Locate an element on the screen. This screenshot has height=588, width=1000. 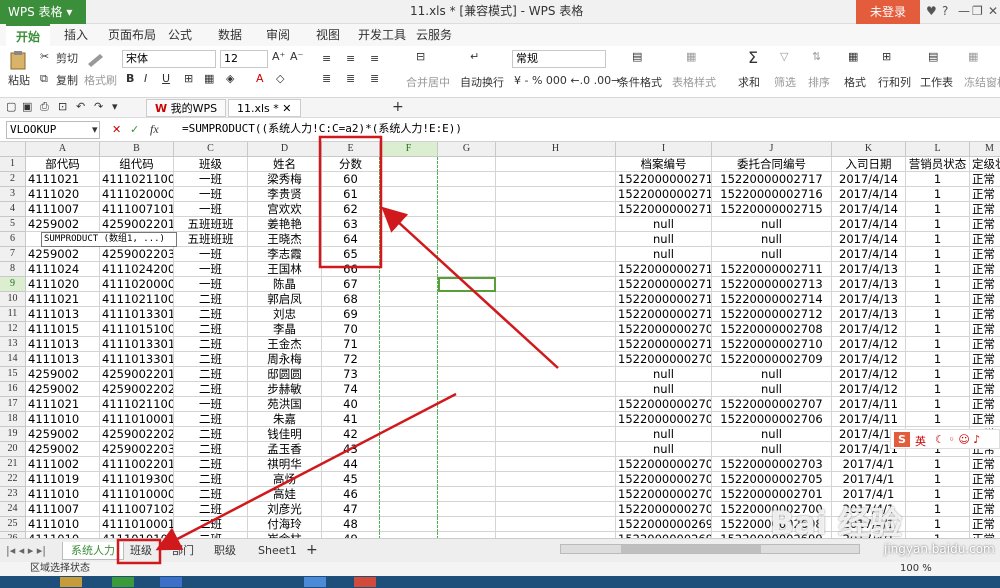
table-cell: 41110133017 is located at coordinates (137, 344).